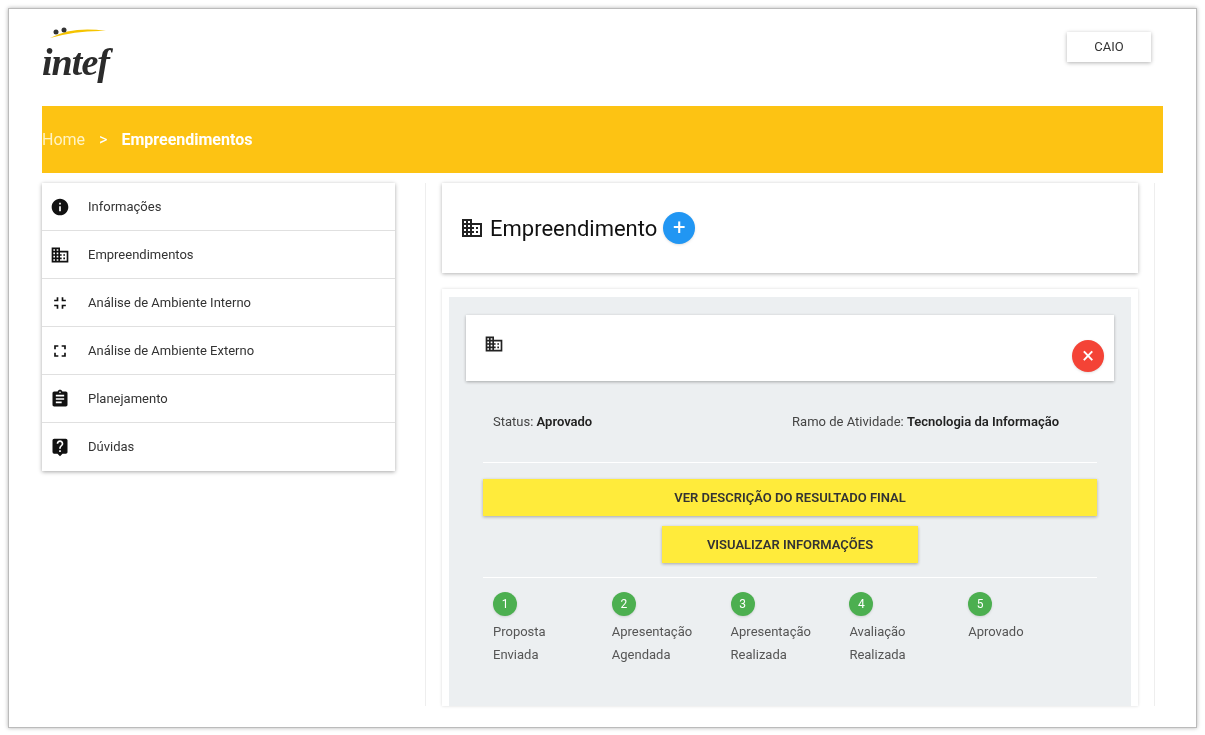 This screenshot has width=1205, height=735. What do you see at coordinates (1088, 356) in the screenshot?
I see `close-button: ×` at bounding box center [1088, 356].